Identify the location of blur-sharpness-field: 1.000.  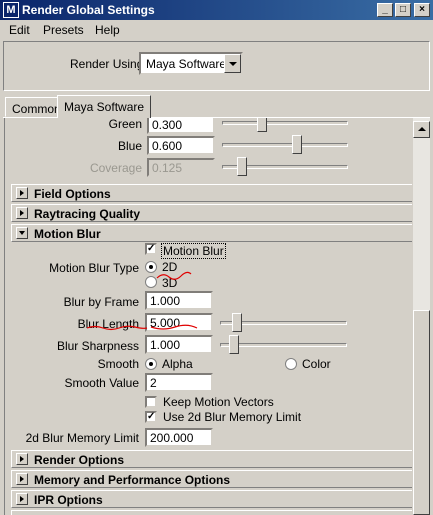
(179, 344).